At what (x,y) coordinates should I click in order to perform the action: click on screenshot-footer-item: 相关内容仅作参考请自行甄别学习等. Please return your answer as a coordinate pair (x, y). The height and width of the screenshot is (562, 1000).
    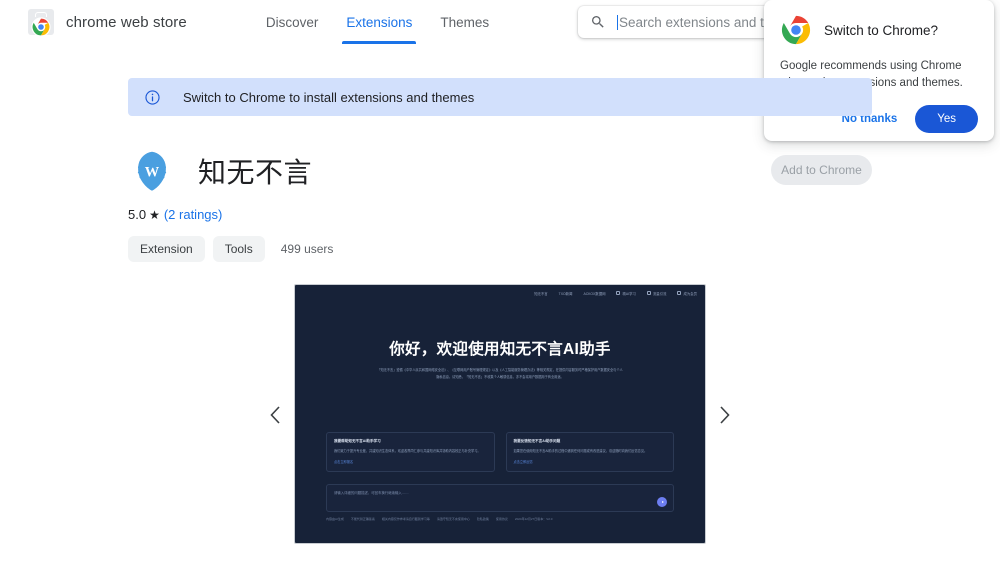
    Looking at the image, I should click on (405, 519).